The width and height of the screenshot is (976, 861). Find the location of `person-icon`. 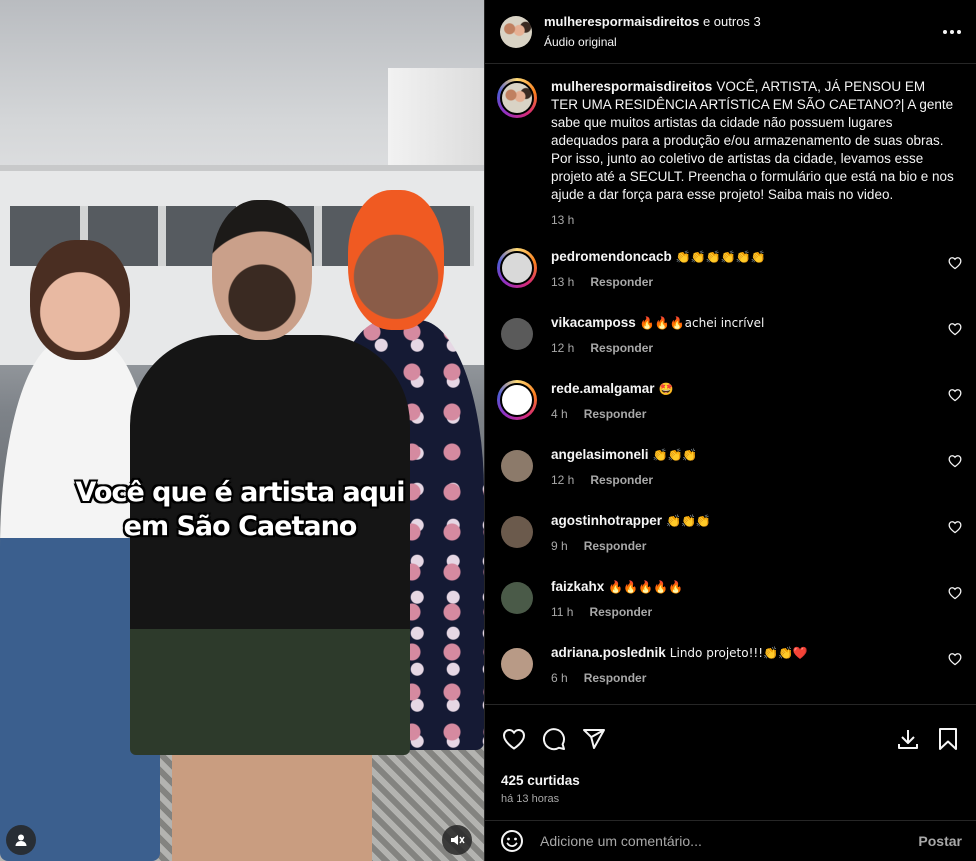

person-icon is located at coordinates (21, 840).